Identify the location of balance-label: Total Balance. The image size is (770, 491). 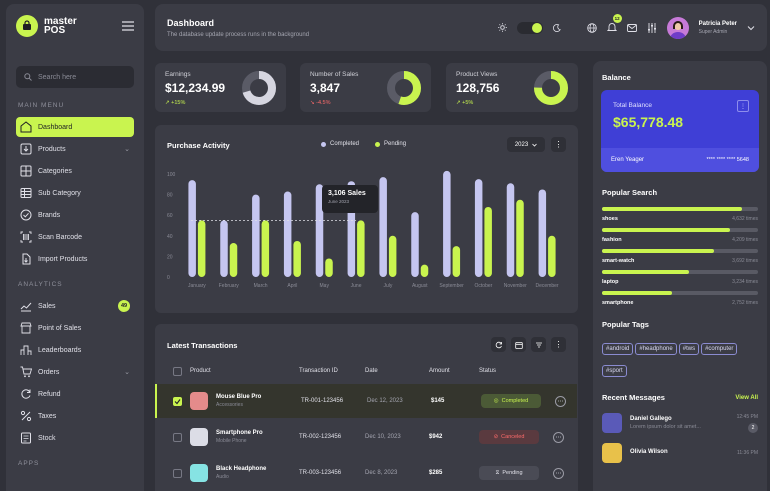
(633, 105).